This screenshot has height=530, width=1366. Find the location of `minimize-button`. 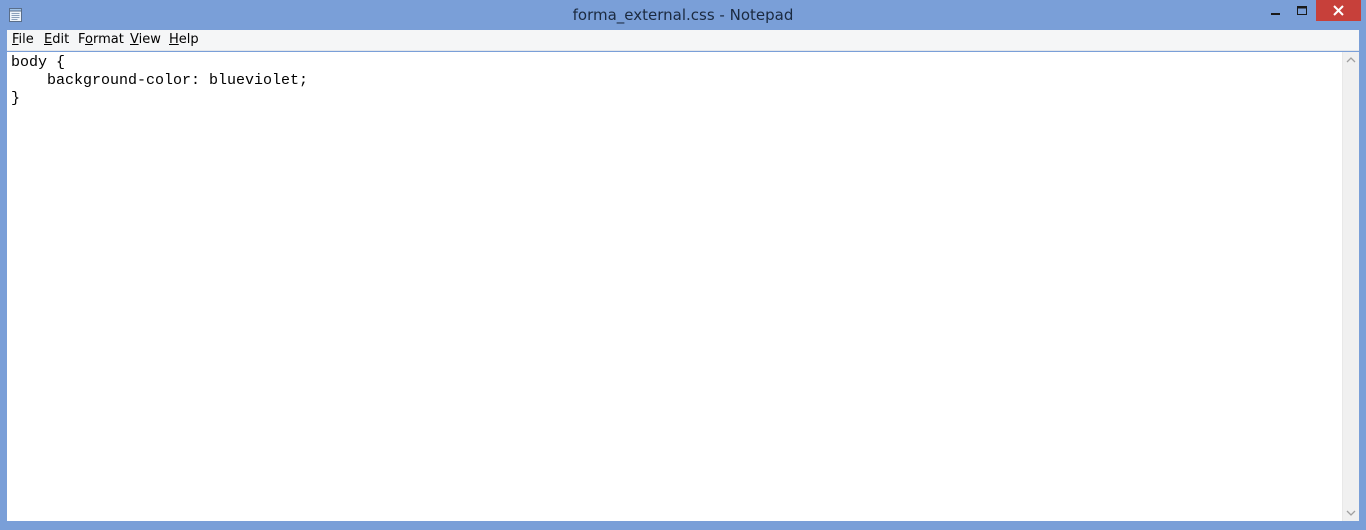

minimize-button is located at coordinates (1275, 10).